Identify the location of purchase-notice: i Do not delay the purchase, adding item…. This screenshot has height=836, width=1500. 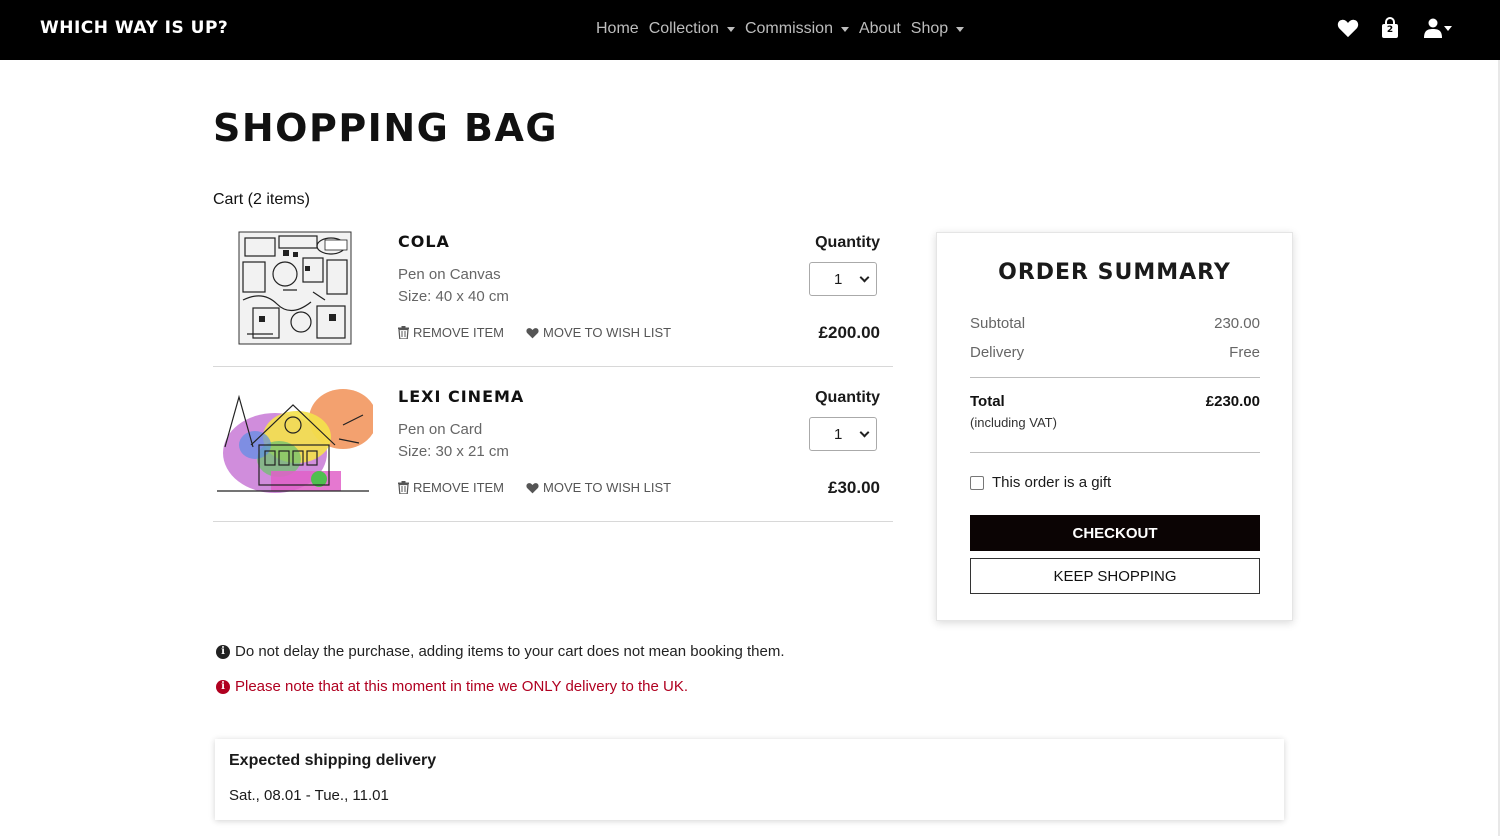
(500, 651).